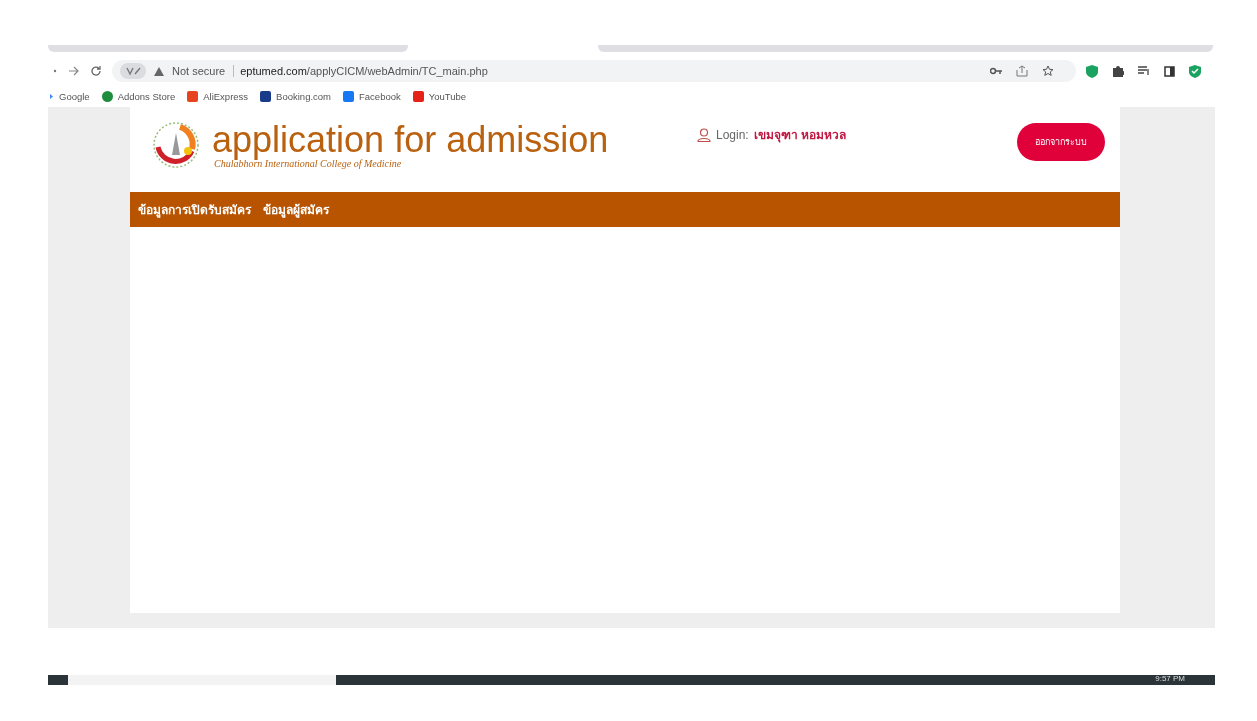 The width and height of the screenshot is (1257, 721). Describe the element at coordinates (70, 96) in the screenshot. I see `bookmark-link: Google` at that location.